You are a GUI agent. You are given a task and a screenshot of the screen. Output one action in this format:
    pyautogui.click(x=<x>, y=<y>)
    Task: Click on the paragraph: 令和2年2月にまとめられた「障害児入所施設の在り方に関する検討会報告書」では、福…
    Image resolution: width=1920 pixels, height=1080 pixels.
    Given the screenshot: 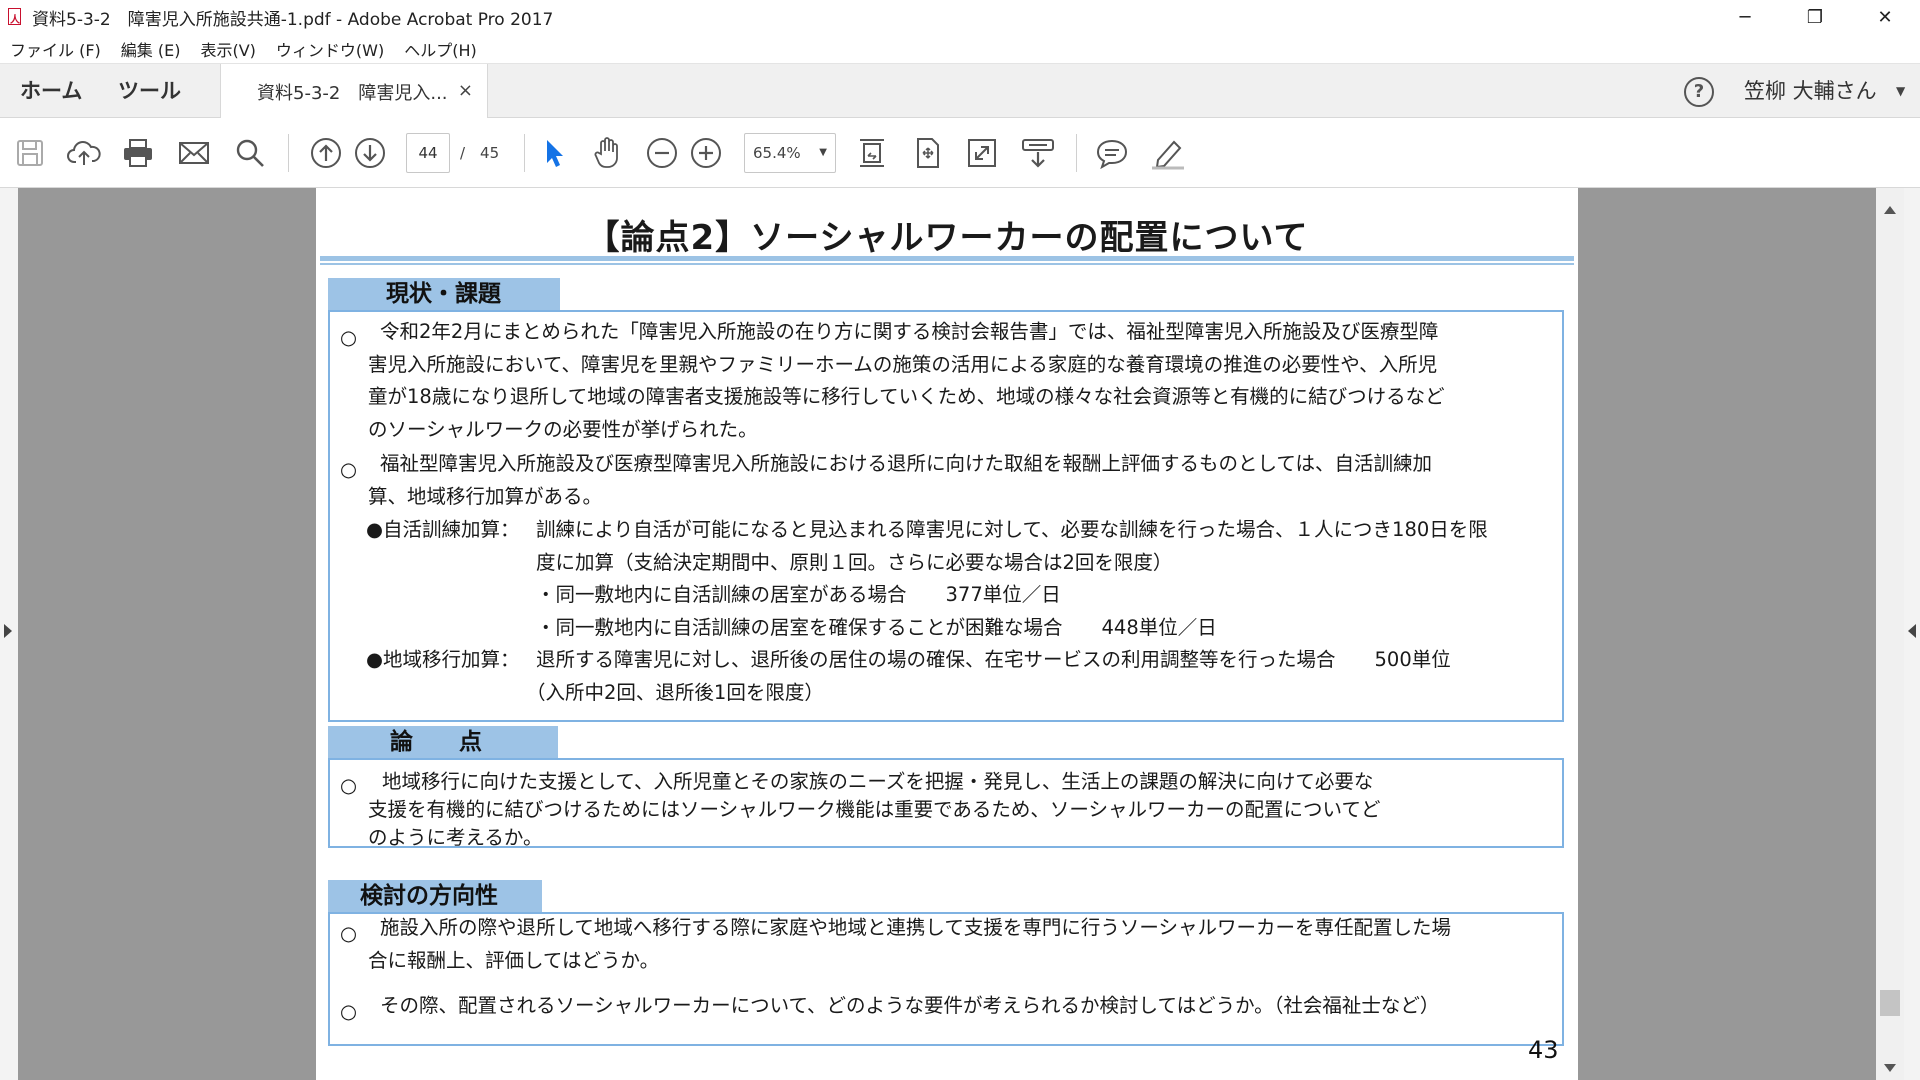 What is the action you would take?
    pyautogui.click(x=965, y=381)
    